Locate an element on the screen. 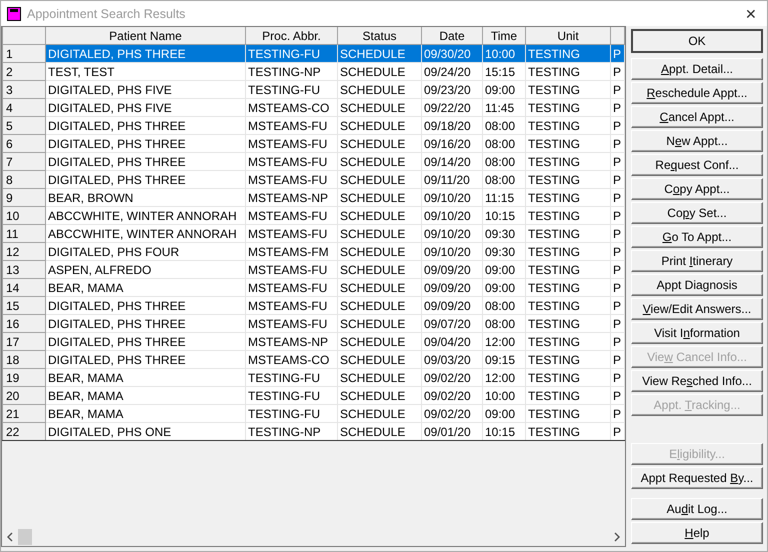 This screenshot has width=768, height=552. table-cell: ABCCWHITE, WINTER ANNORAH is located at coordinates (146, 233).